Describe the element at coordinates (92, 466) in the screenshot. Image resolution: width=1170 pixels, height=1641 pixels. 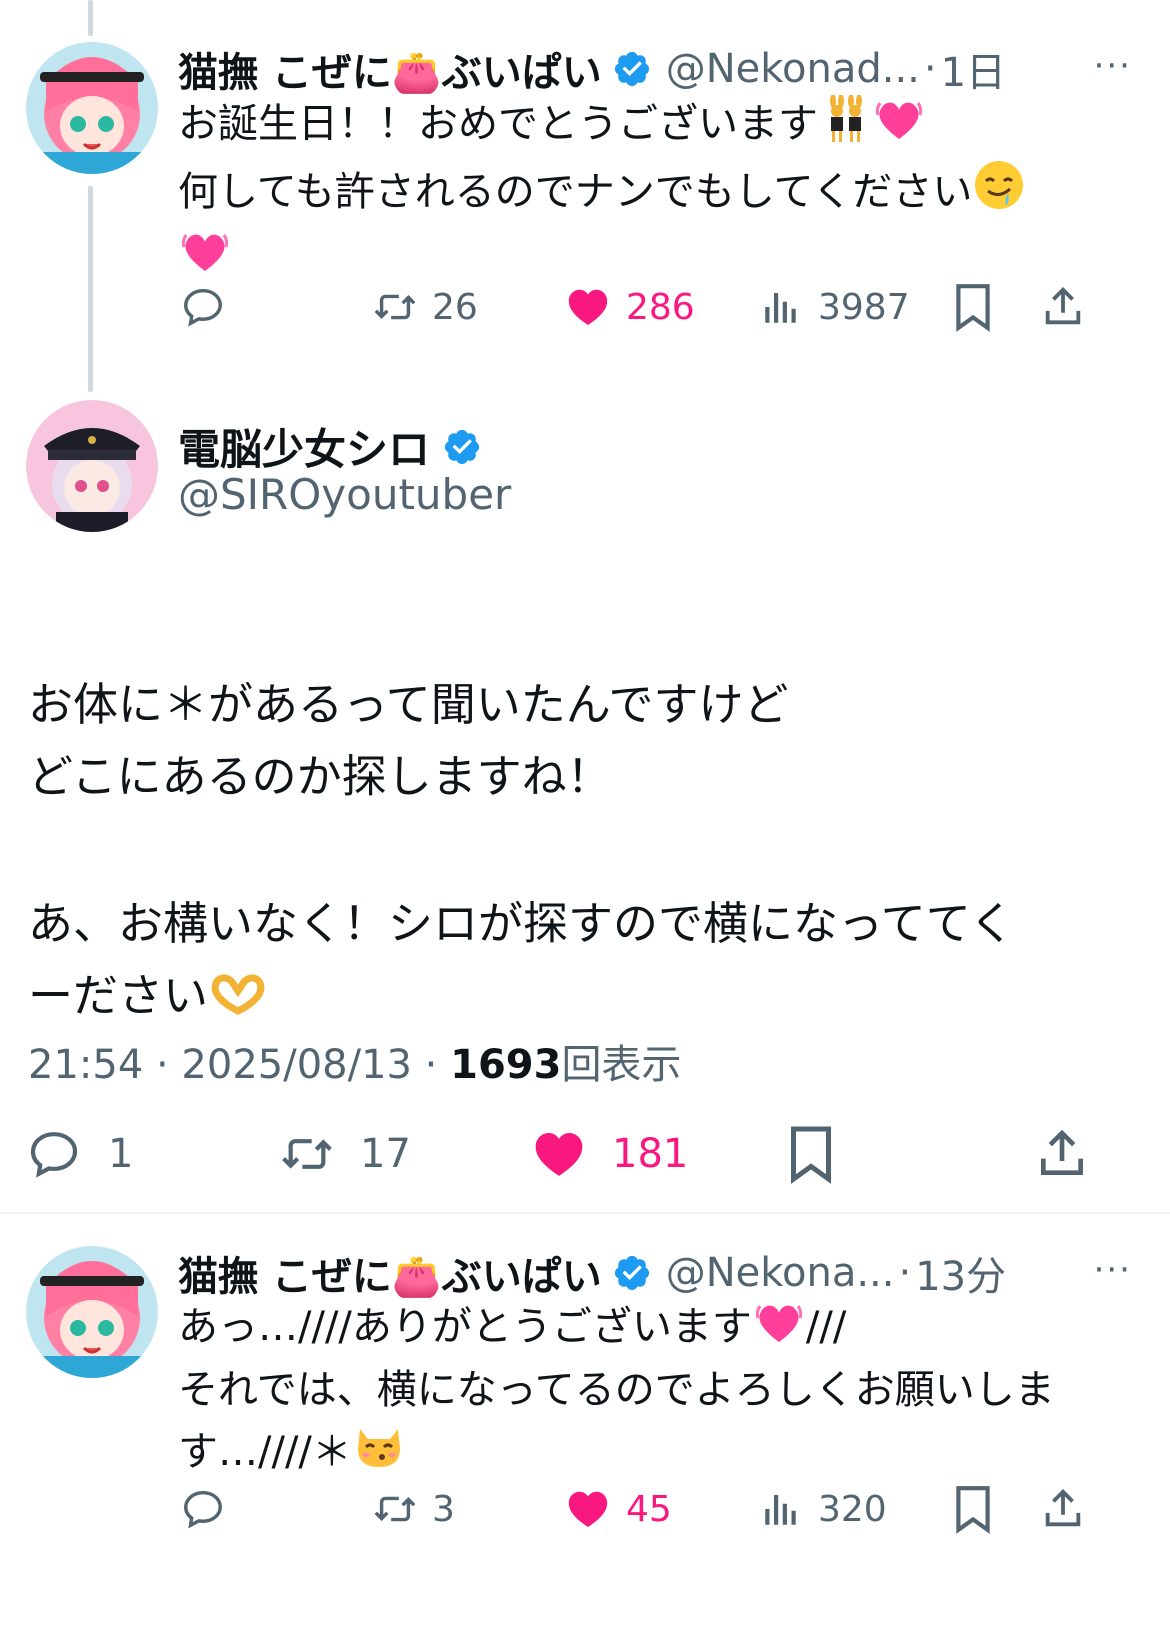
I see `avatar-siro` at that location.